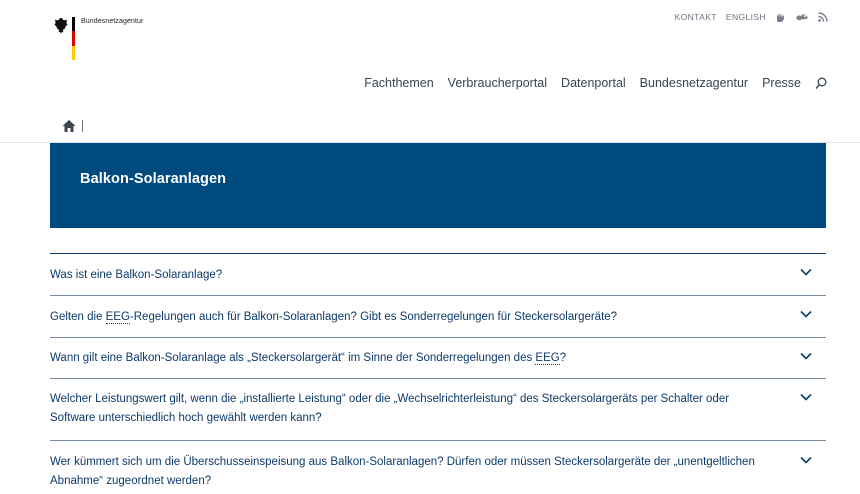 This screenshot has width=860, height=494. What do you see at coordinates (398, 83) in the screenshot?
I see `nav-item-fachthemen: Fachthemen` at bounding box center [398, 83].